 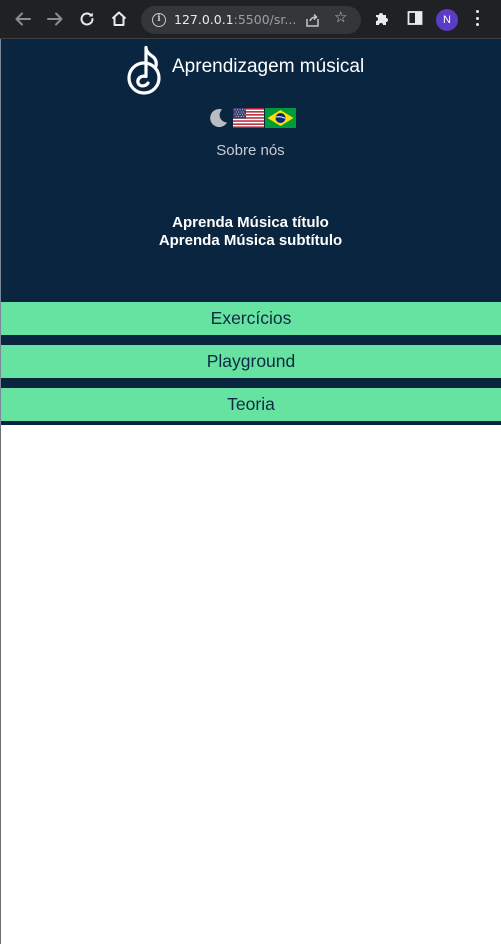 What do you see at coordinates (250, 222) in the screenshot?
I see `hero-title: Aprenda Música título` at bounding box center [250, 222].